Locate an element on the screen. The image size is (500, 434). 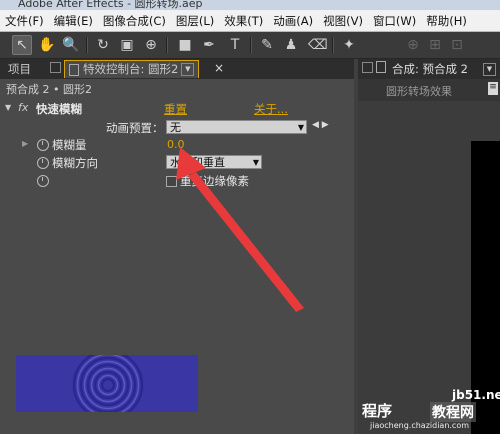
annotation-arrow-overlay is located at coordinates (240, 229).